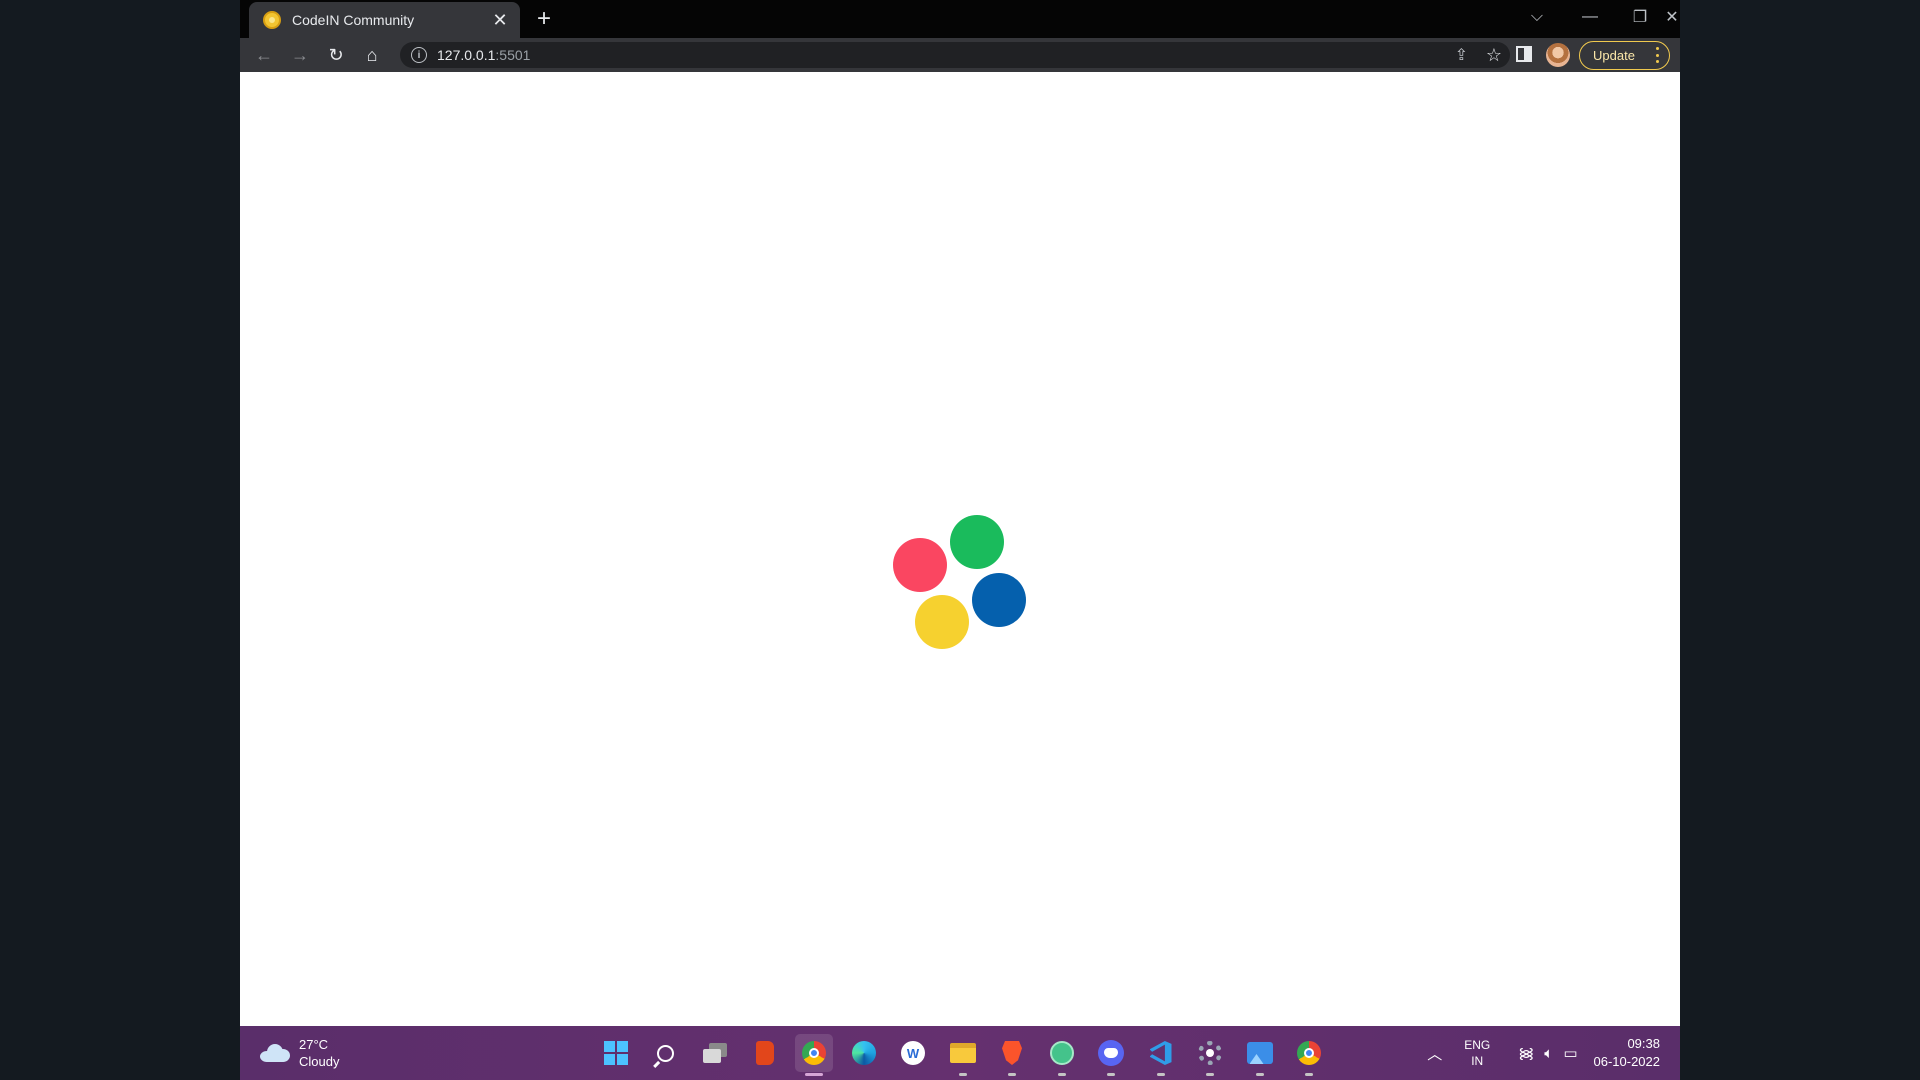  Describe the element at coordinates (1434, 1053) in the screenshot. I see `chevron-up-icon: ︿` at that location.